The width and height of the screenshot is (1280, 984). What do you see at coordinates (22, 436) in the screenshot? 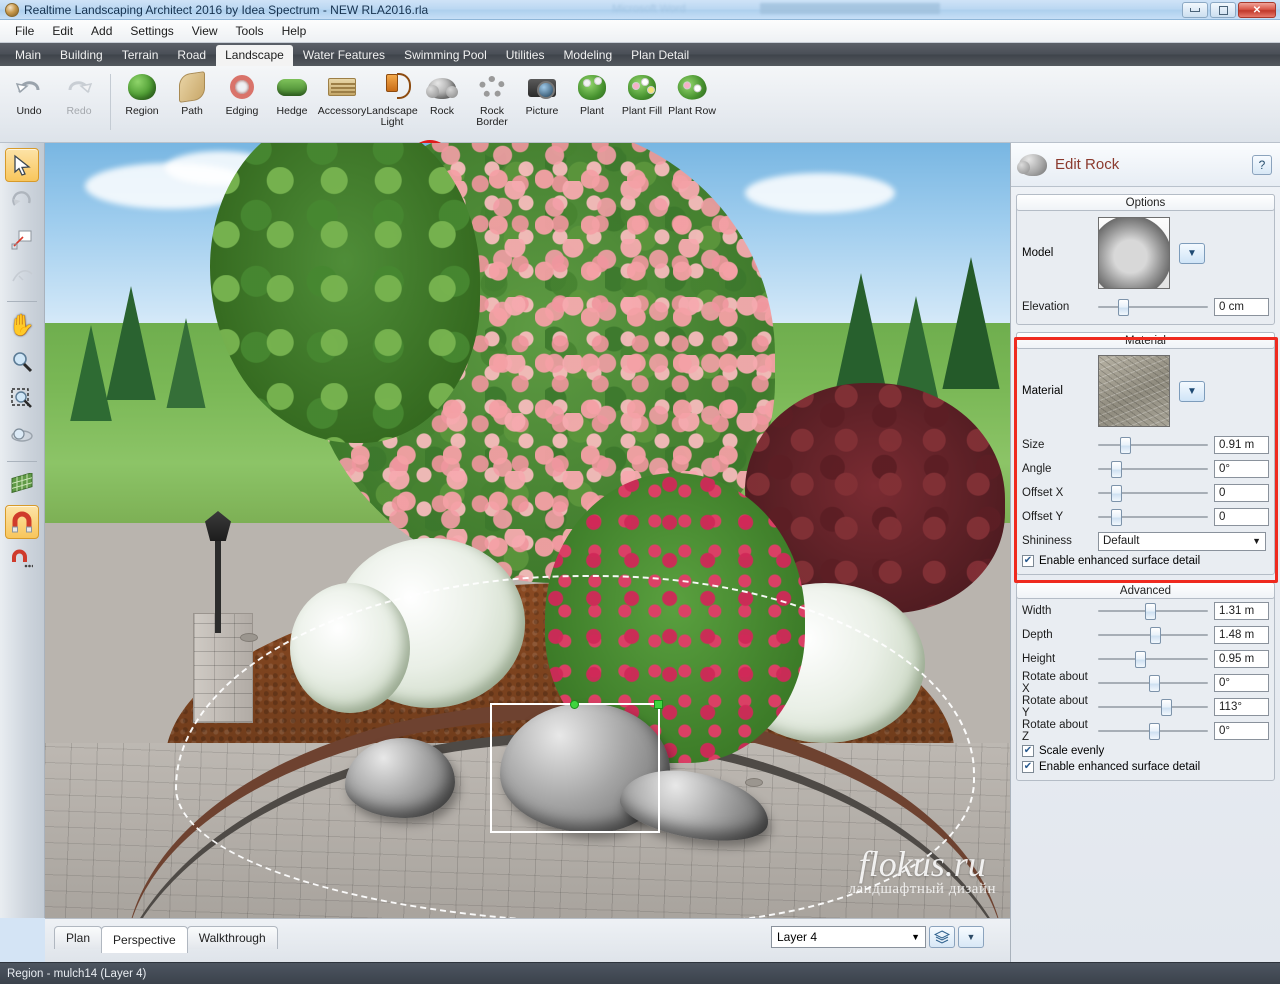
I see `tool-orbit` at bounding box center [22, 436].